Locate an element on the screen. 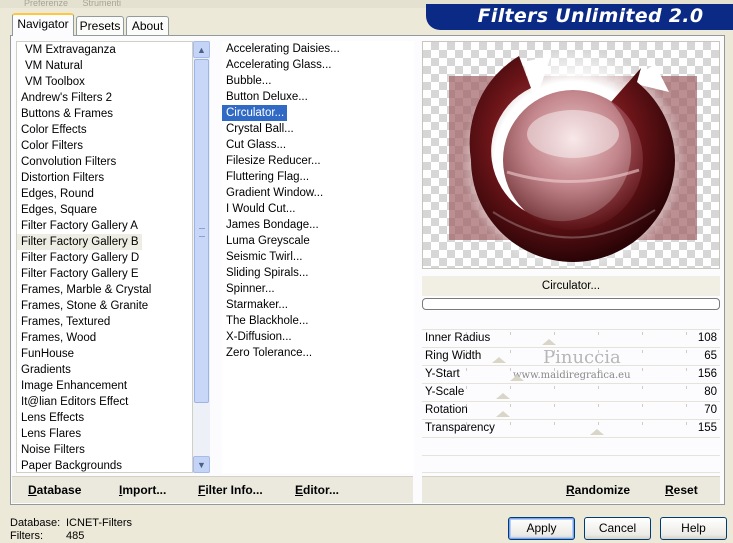 The height and width of the screenshot is (543, 733). chevron-down-icon: ▼ is located at coordinates (201, 464).